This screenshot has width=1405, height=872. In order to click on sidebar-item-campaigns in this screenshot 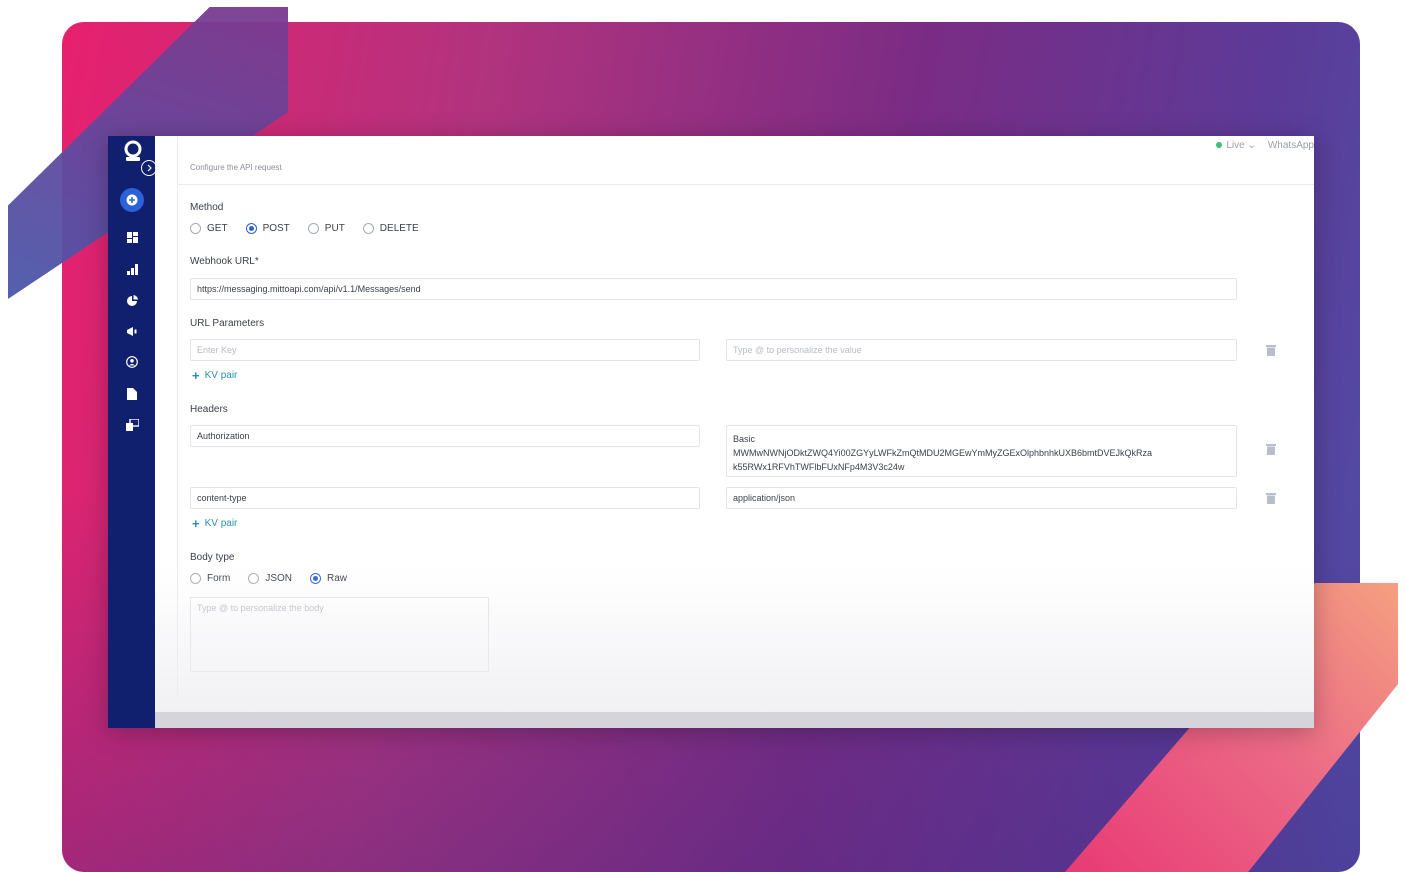, I will do `click(132, 331)`.